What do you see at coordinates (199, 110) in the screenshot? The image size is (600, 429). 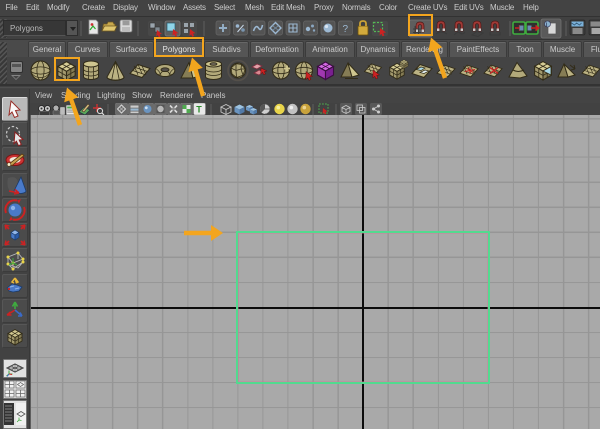 I see `svg-text: T` at bounding box center [199, 110].